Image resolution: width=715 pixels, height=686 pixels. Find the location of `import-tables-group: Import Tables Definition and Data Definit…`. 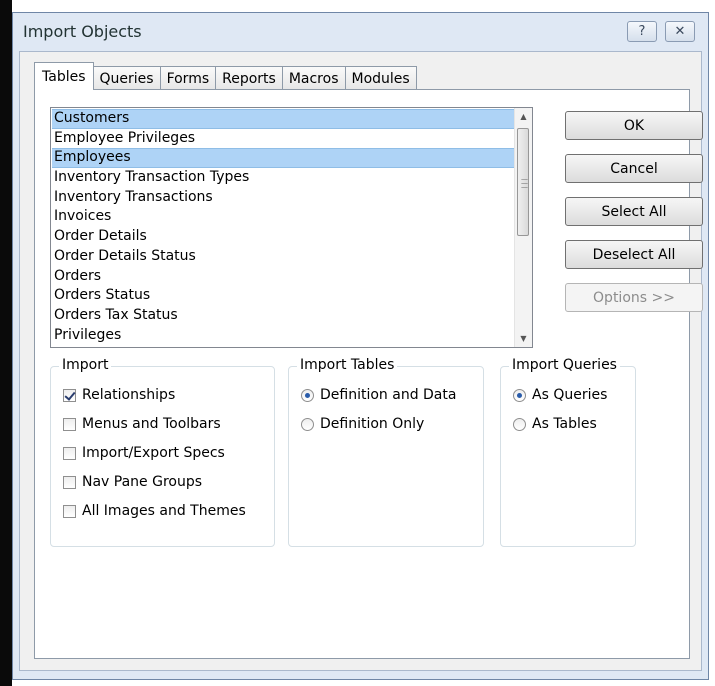

import-tables-group: Import Tables Definition and Data Definit… is located at coordinates (386, 452).